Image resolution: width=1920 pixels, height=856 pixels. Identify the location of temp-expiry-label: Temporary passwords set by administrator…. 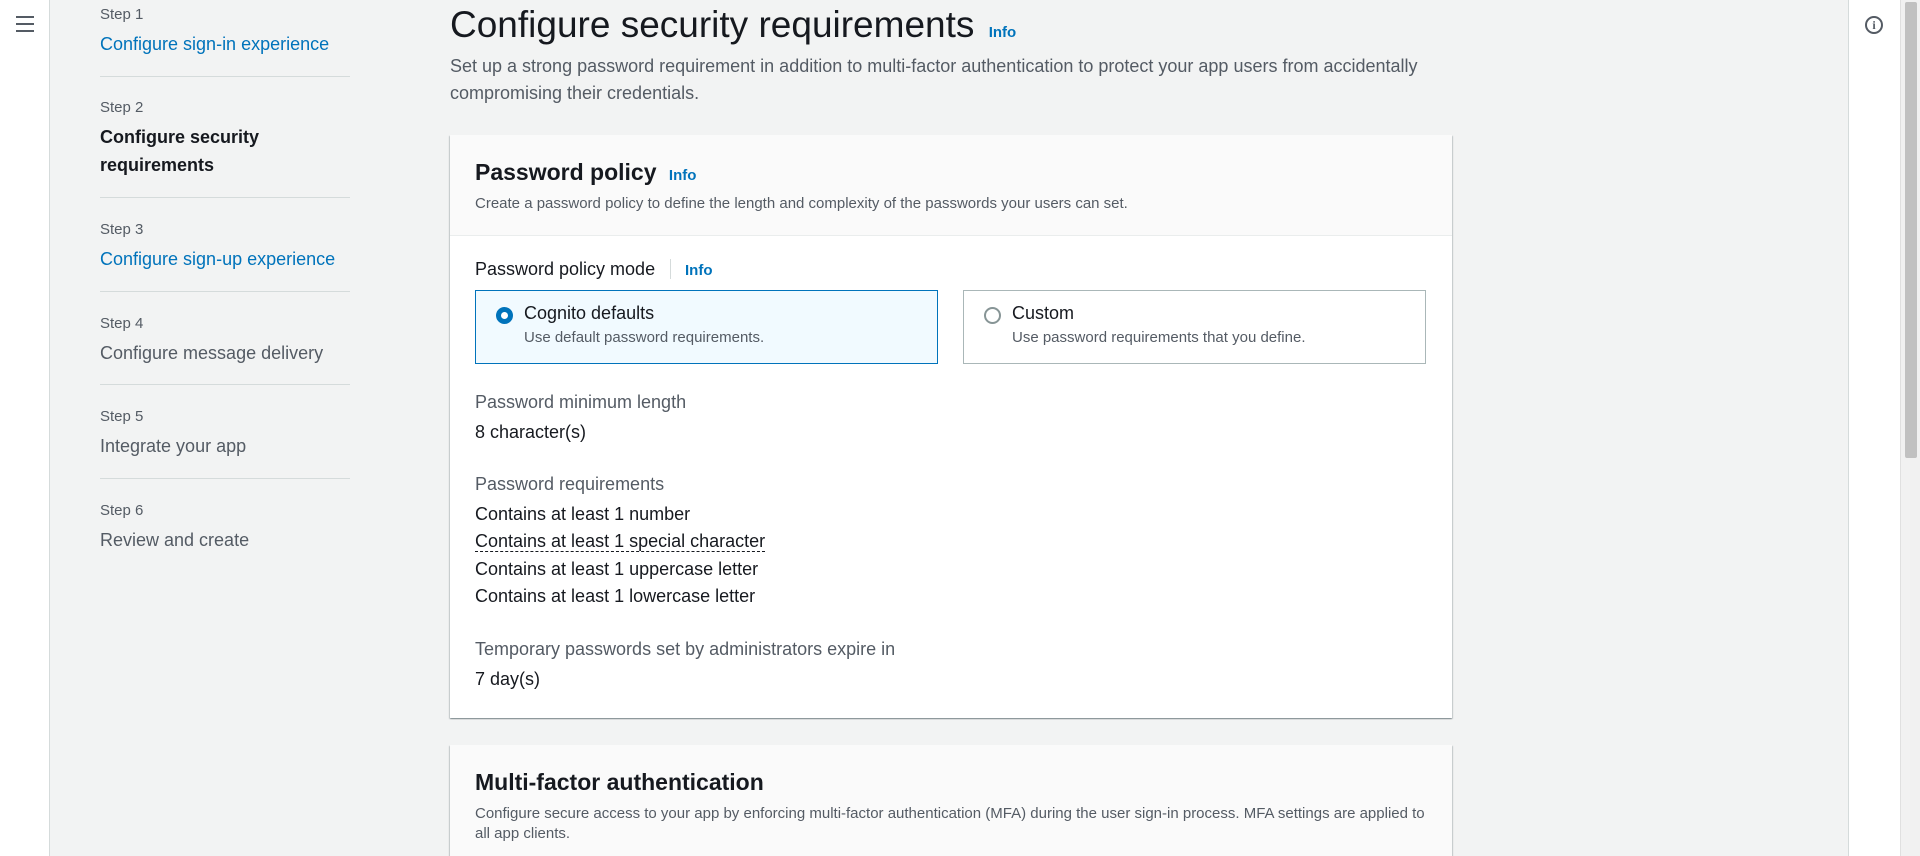
(685, 649).